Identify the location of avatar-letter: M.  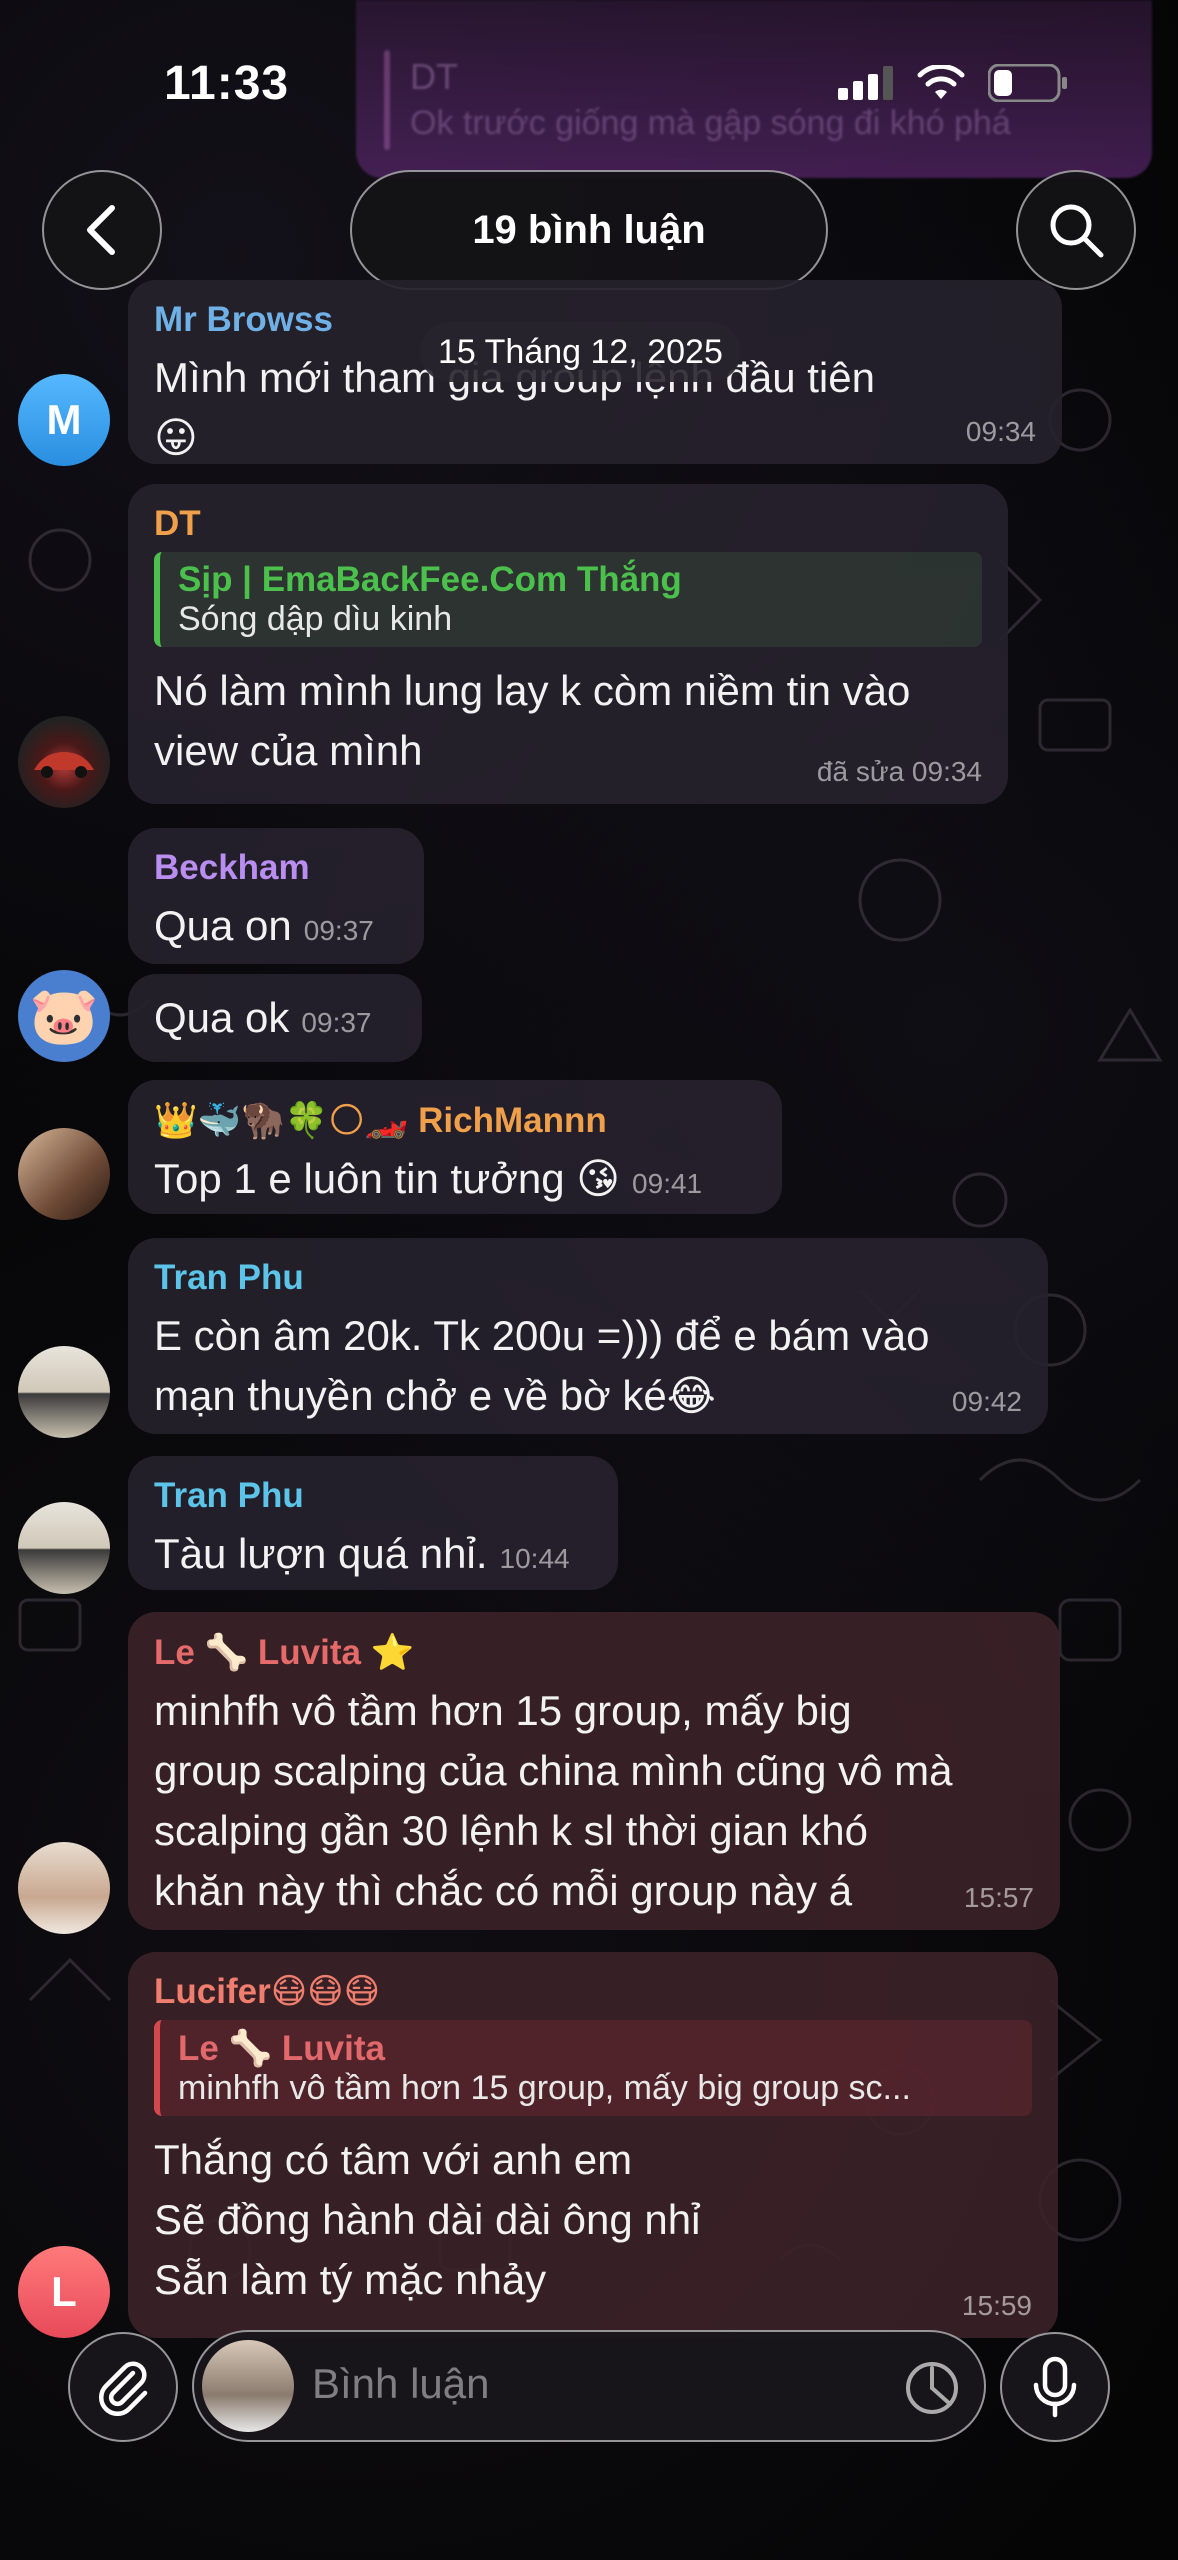
(64, 419).